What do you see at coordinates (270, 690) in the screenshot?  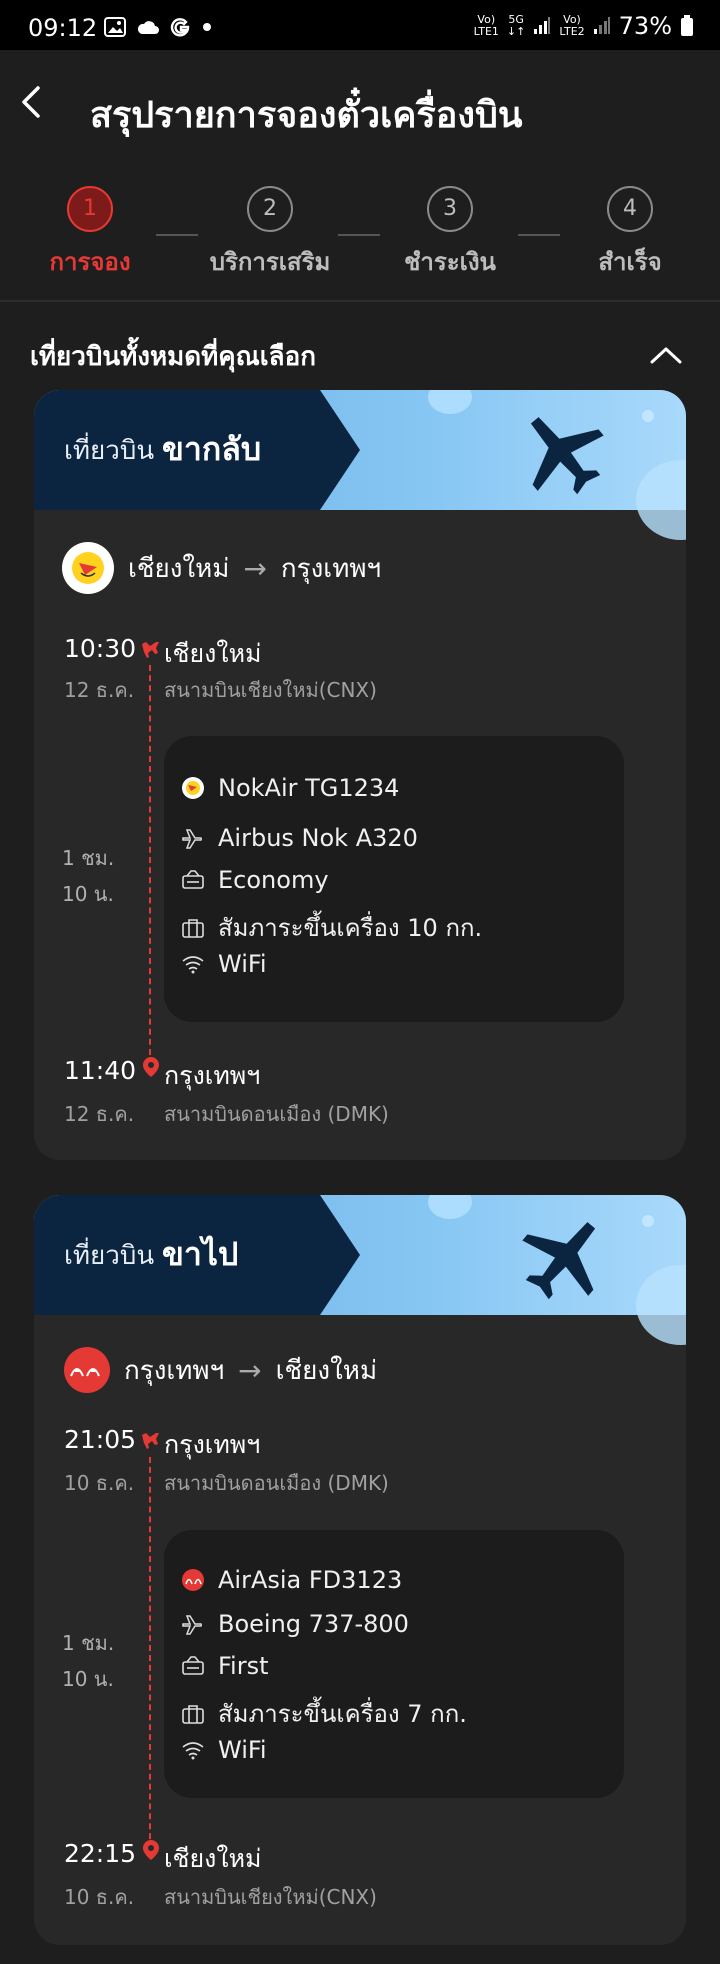 I see `depart-airport: สนามบินเชียงใหม่(CNX)` at bounding box center [270, 690].